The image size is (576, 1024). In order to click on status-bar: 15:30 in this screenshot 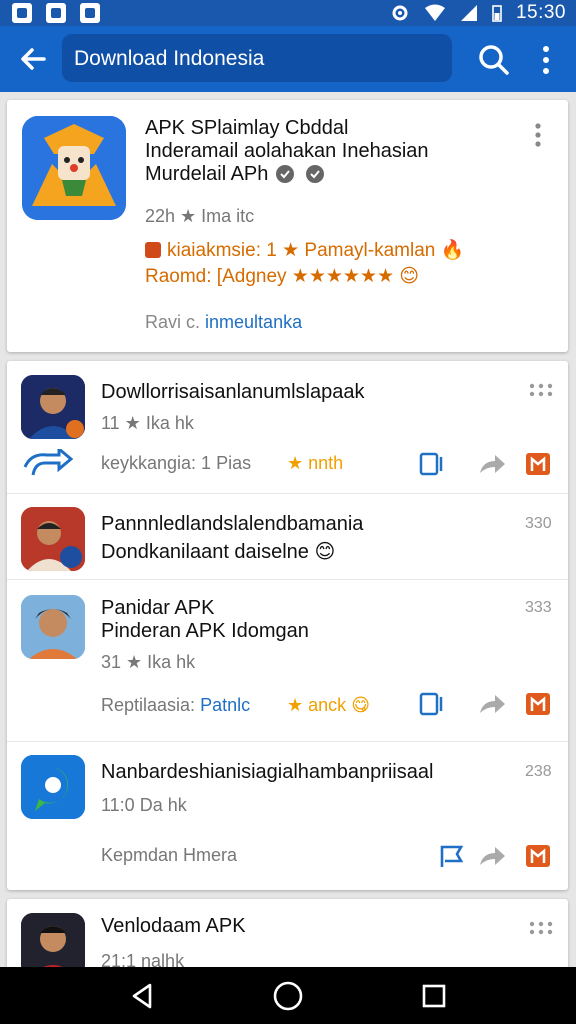, I will do `click(288, 13)`.